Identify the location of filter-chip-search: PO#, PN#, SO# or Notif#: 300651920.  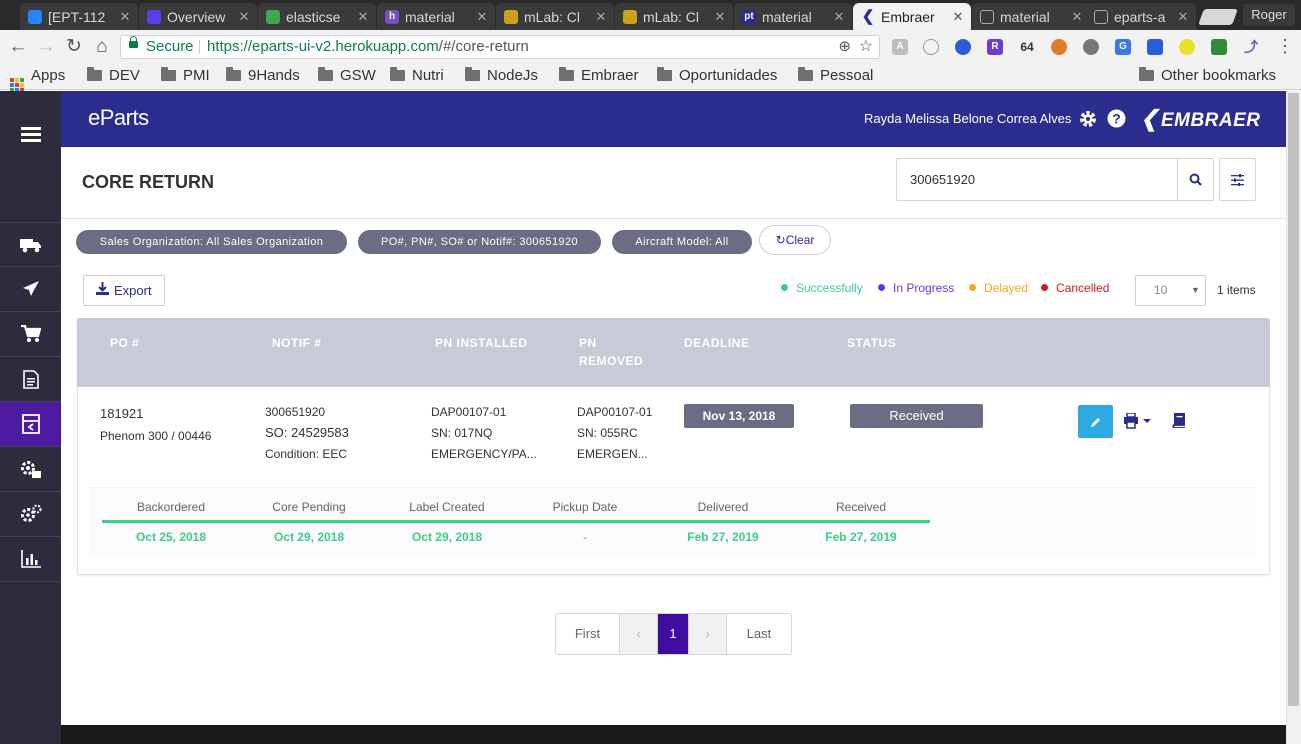
(479, 242).